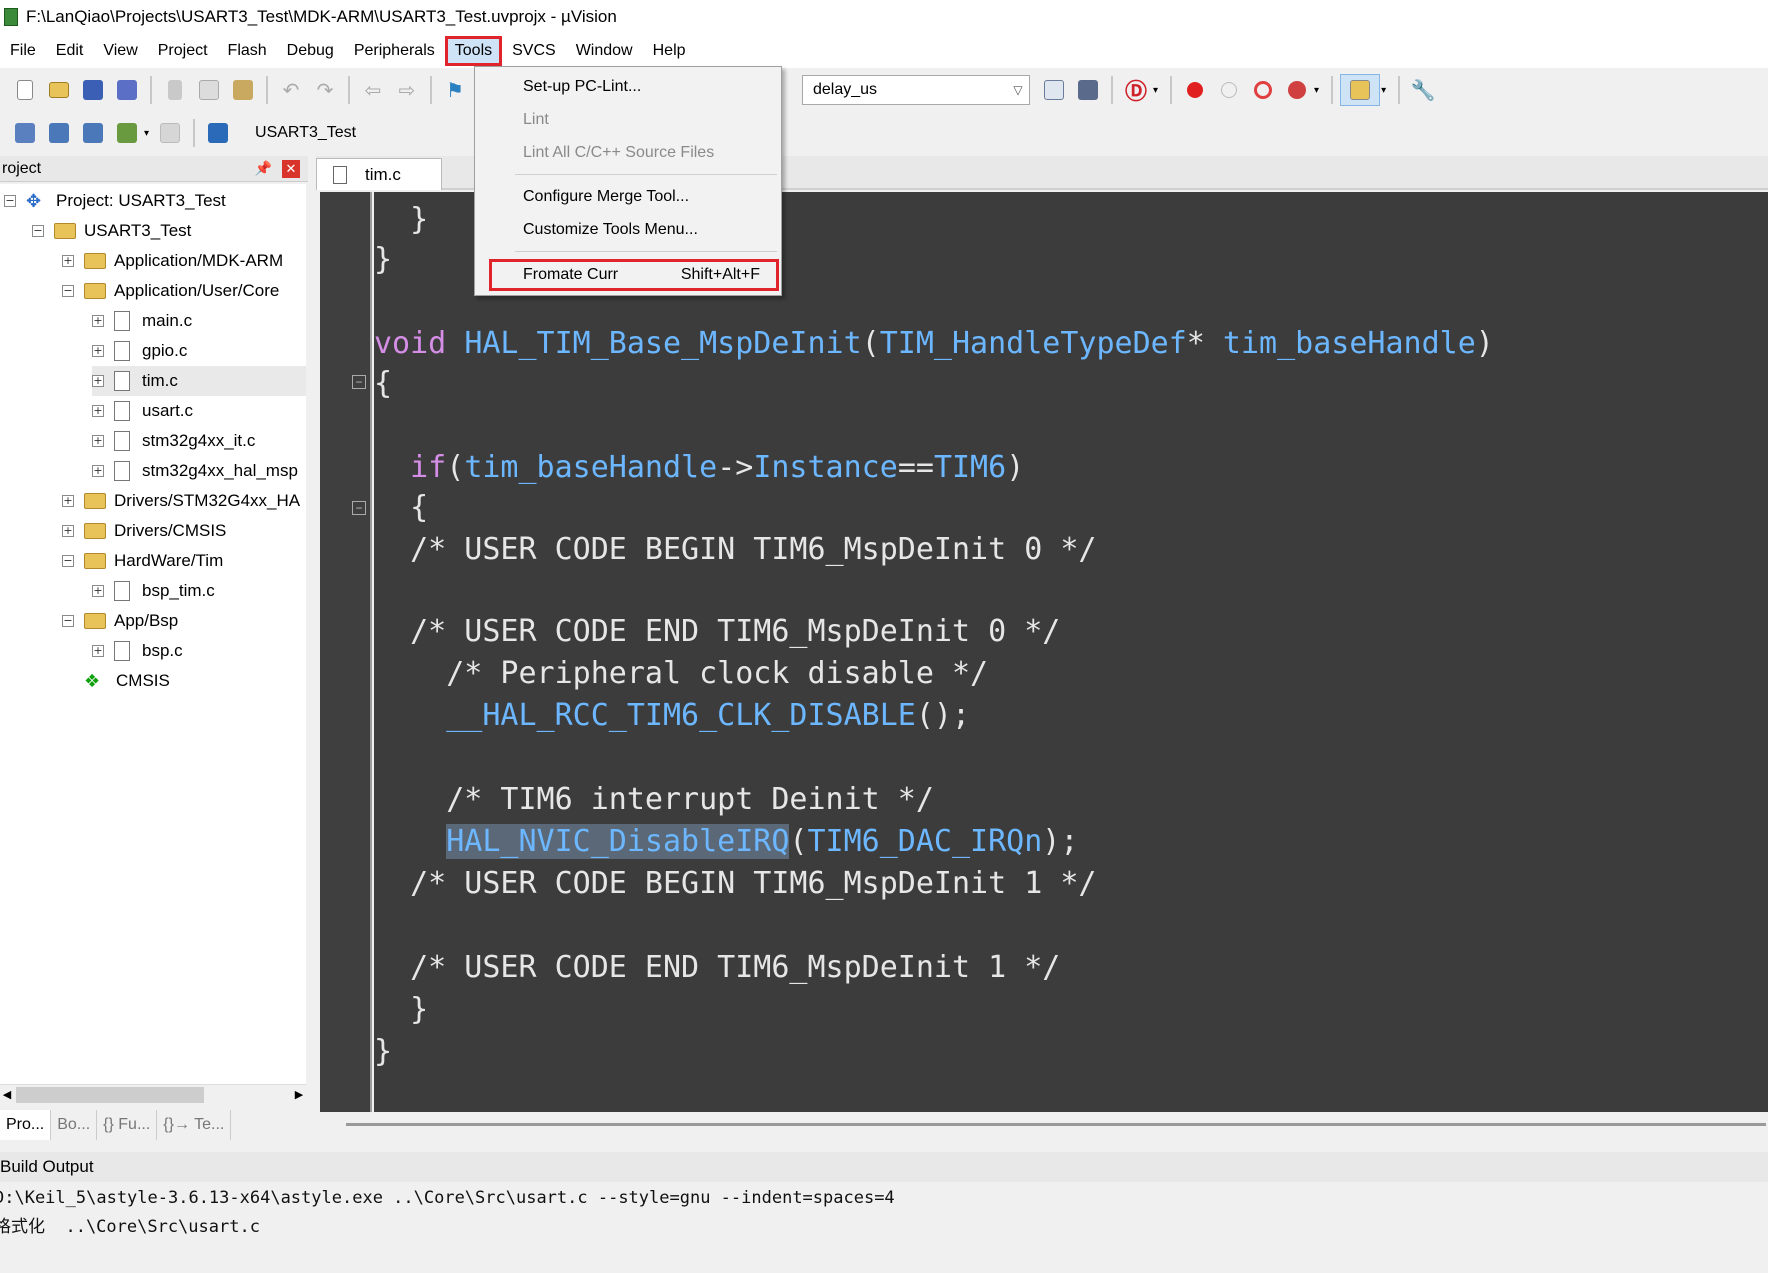 The width and height of the screenshot is (1768, 1273). Describe the element at coordinates (355, 133) in the screenshot. I see `target-select-combo: USART3_Test` at that location.